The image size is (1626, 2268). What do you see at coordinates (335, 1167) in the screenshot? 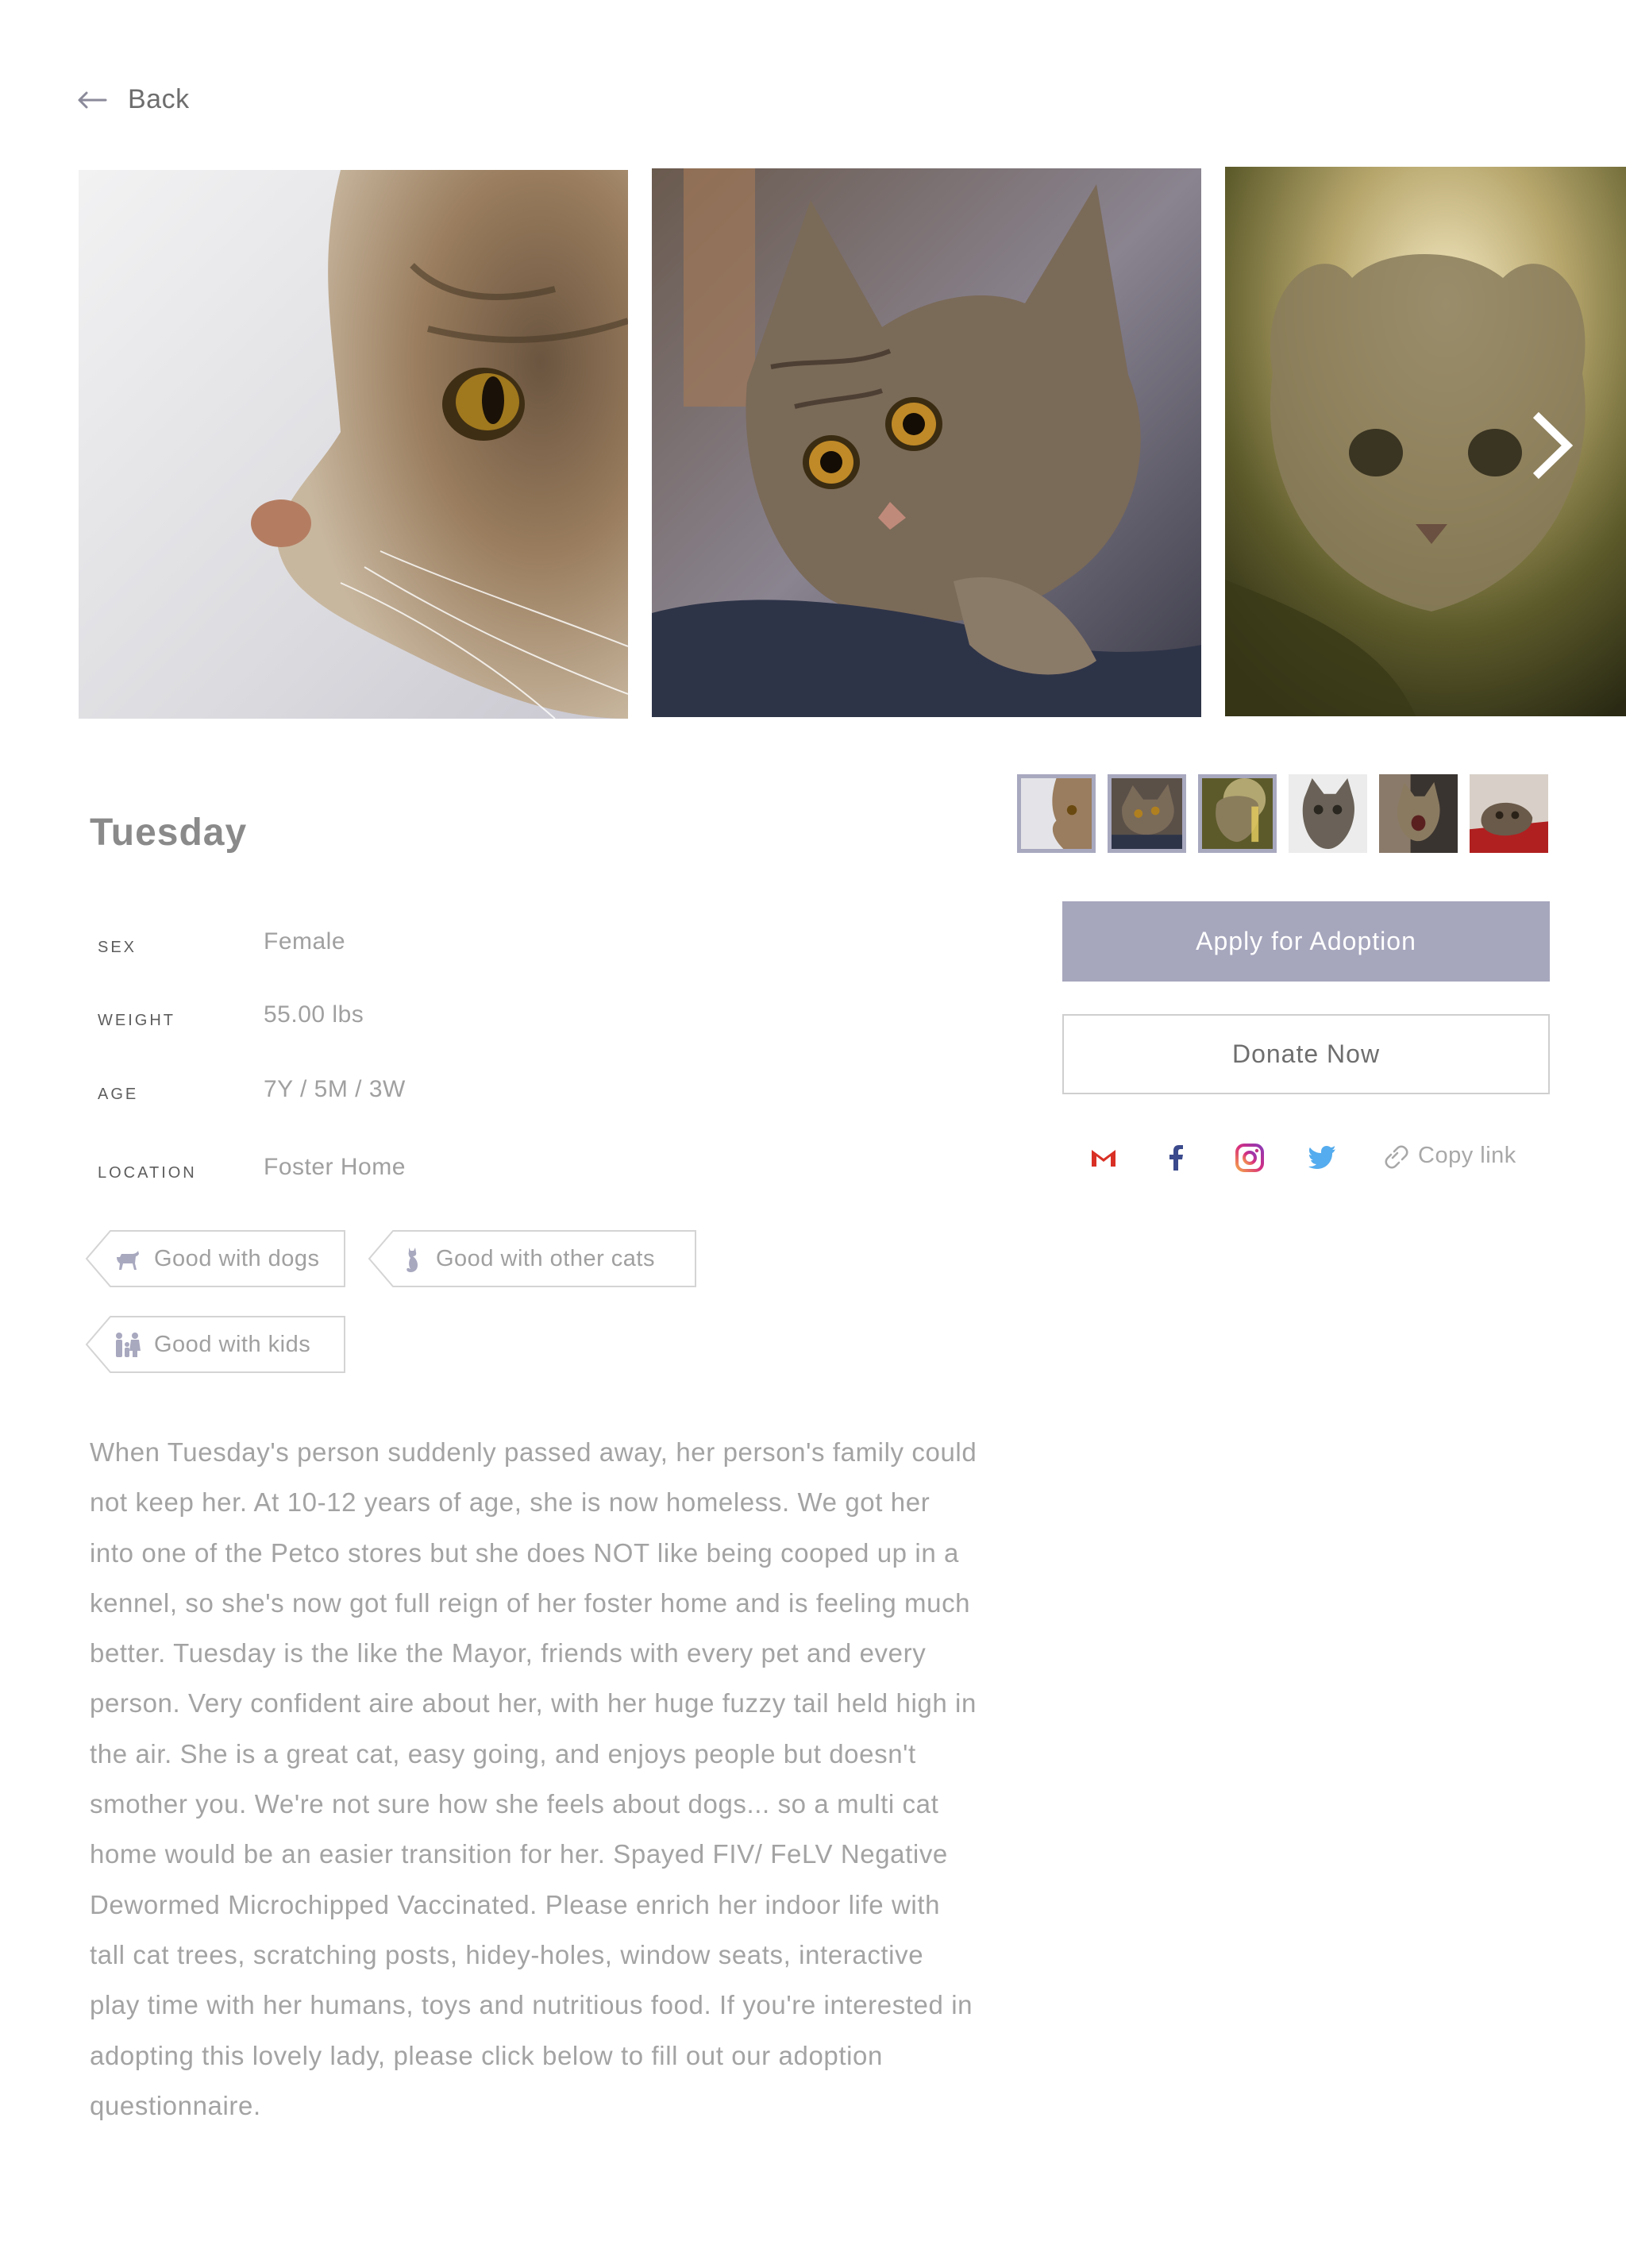
I see `location-value: Foster Home` at bounding box center [335, 1167].